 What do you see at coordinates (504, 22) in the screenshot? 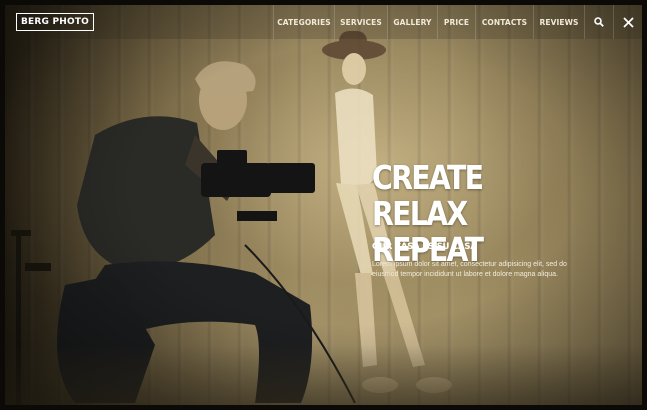
I see `nav-contacts: CONTACTS` at bounding box center [504, 22].